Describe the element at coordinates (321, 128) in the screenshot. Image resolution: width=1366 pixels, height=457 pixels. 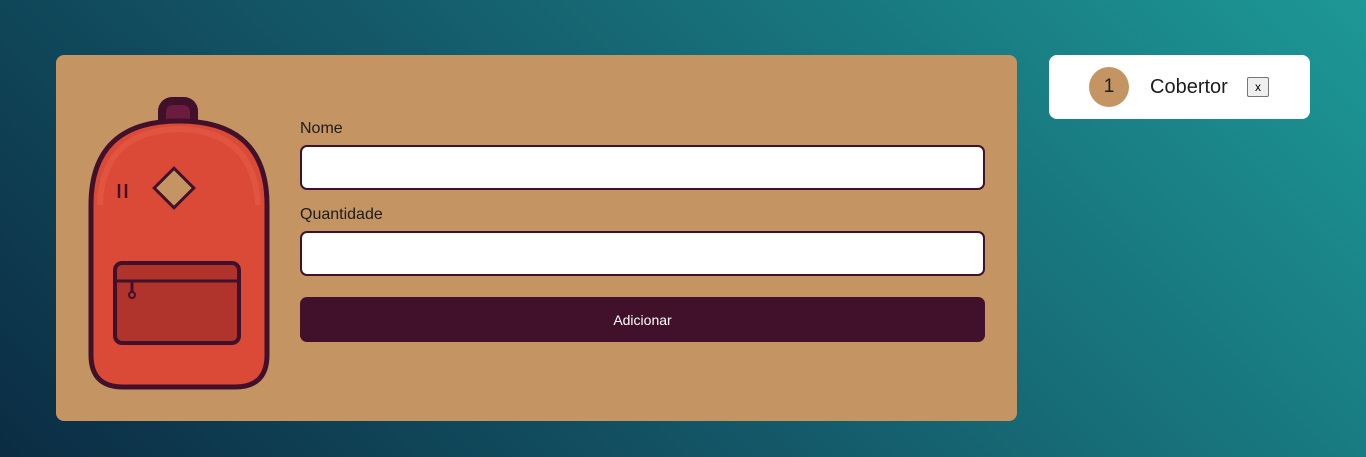
I see `name-label: Nome` at that location.